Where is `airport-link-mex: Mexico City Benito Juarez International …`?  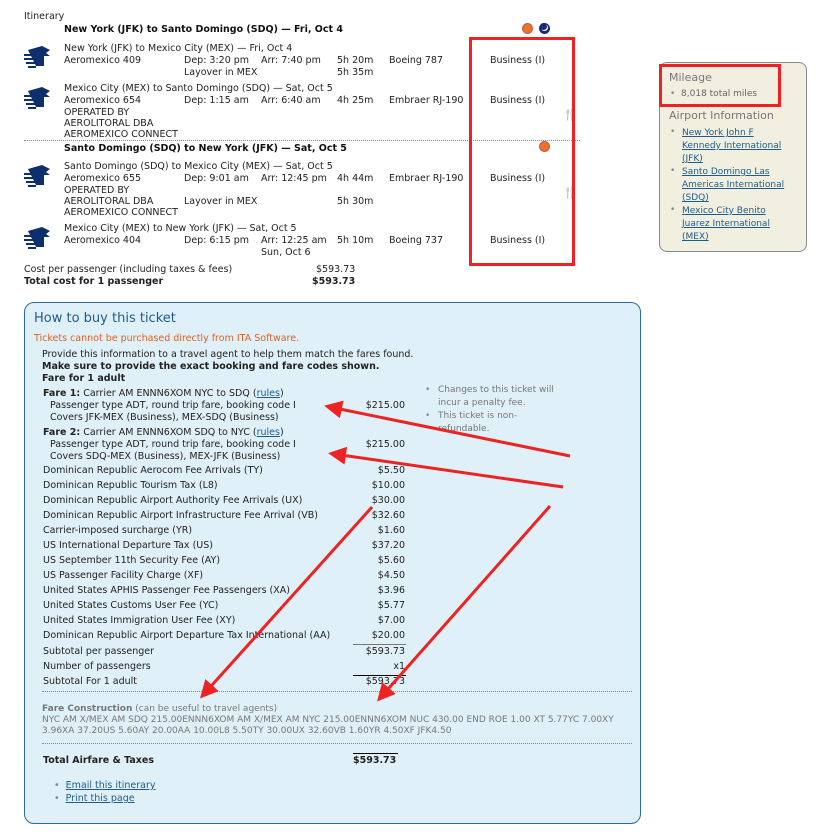
airport-link-mex: Mexico City Benito Juarez International … is located at coordinates (726, 224).